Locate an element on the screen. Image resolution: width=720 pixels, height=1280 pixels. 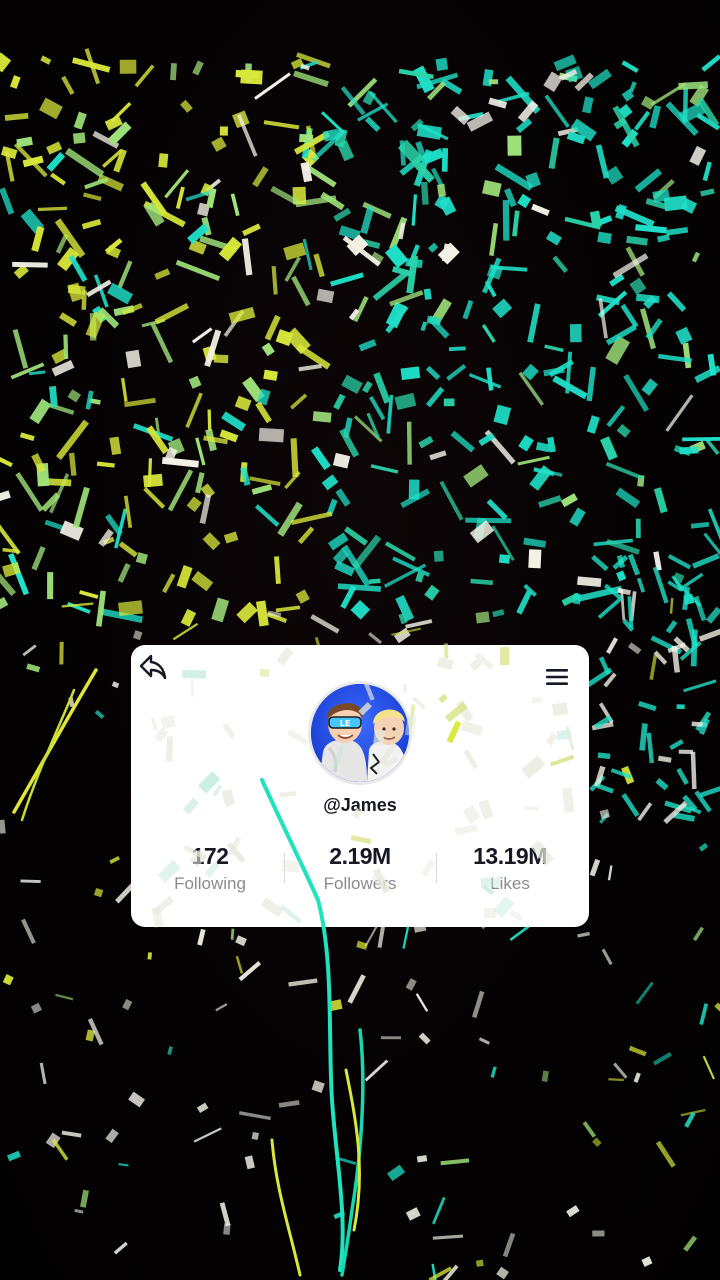
stat-likes: 13.19M Likes is located at coordinates (510, 869).